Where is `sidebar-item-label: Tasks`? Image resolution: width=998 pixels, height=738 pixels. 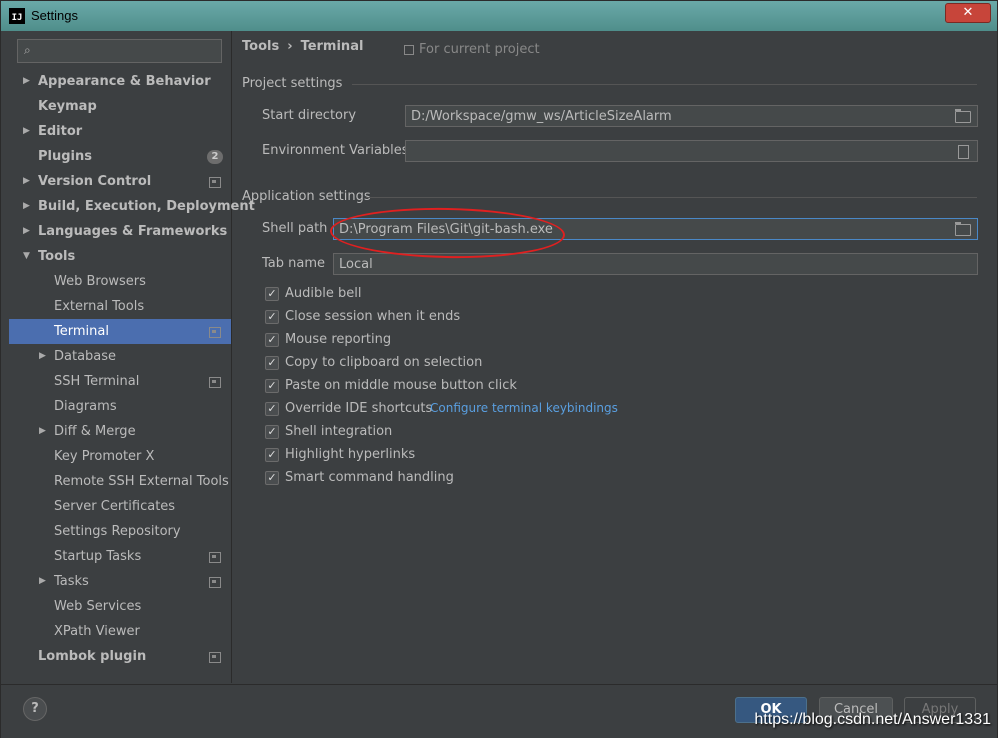 sidebar-item-label: Tasks is located at coordinates (71, 581).